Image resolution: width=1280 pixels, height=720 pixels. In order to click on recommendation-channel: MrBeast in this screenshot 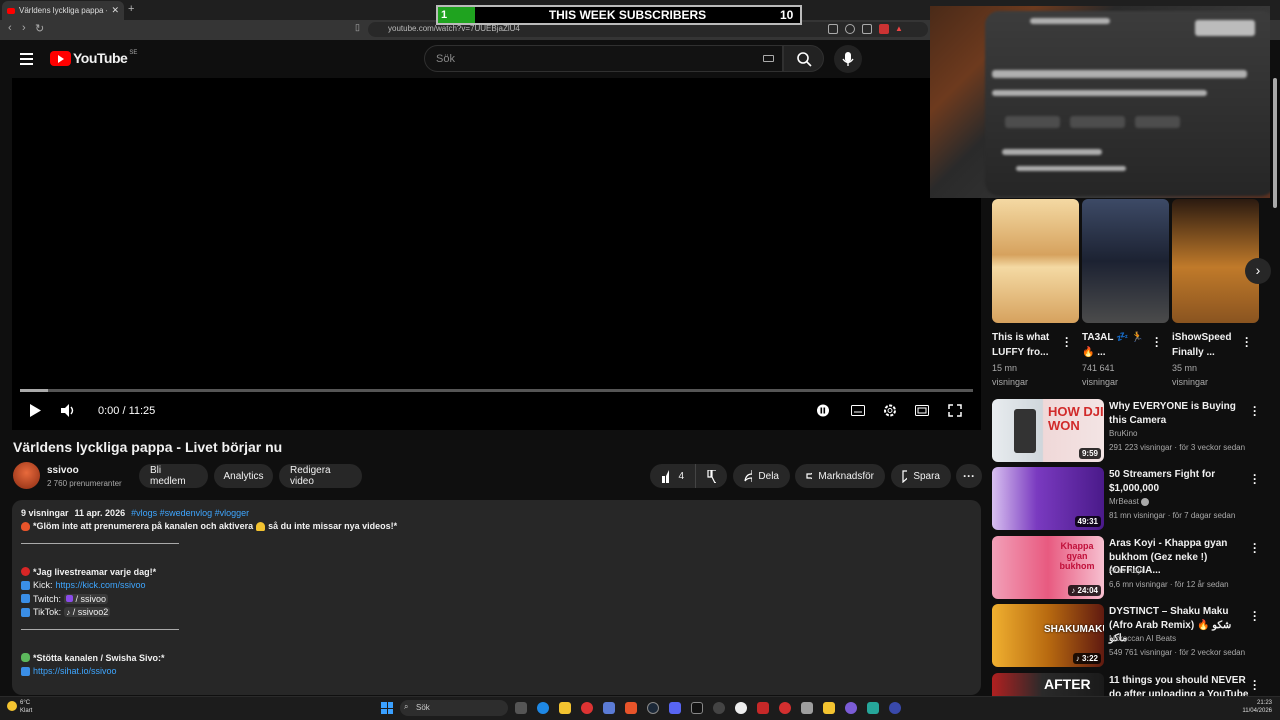, I will do `click(1129, 501)`.